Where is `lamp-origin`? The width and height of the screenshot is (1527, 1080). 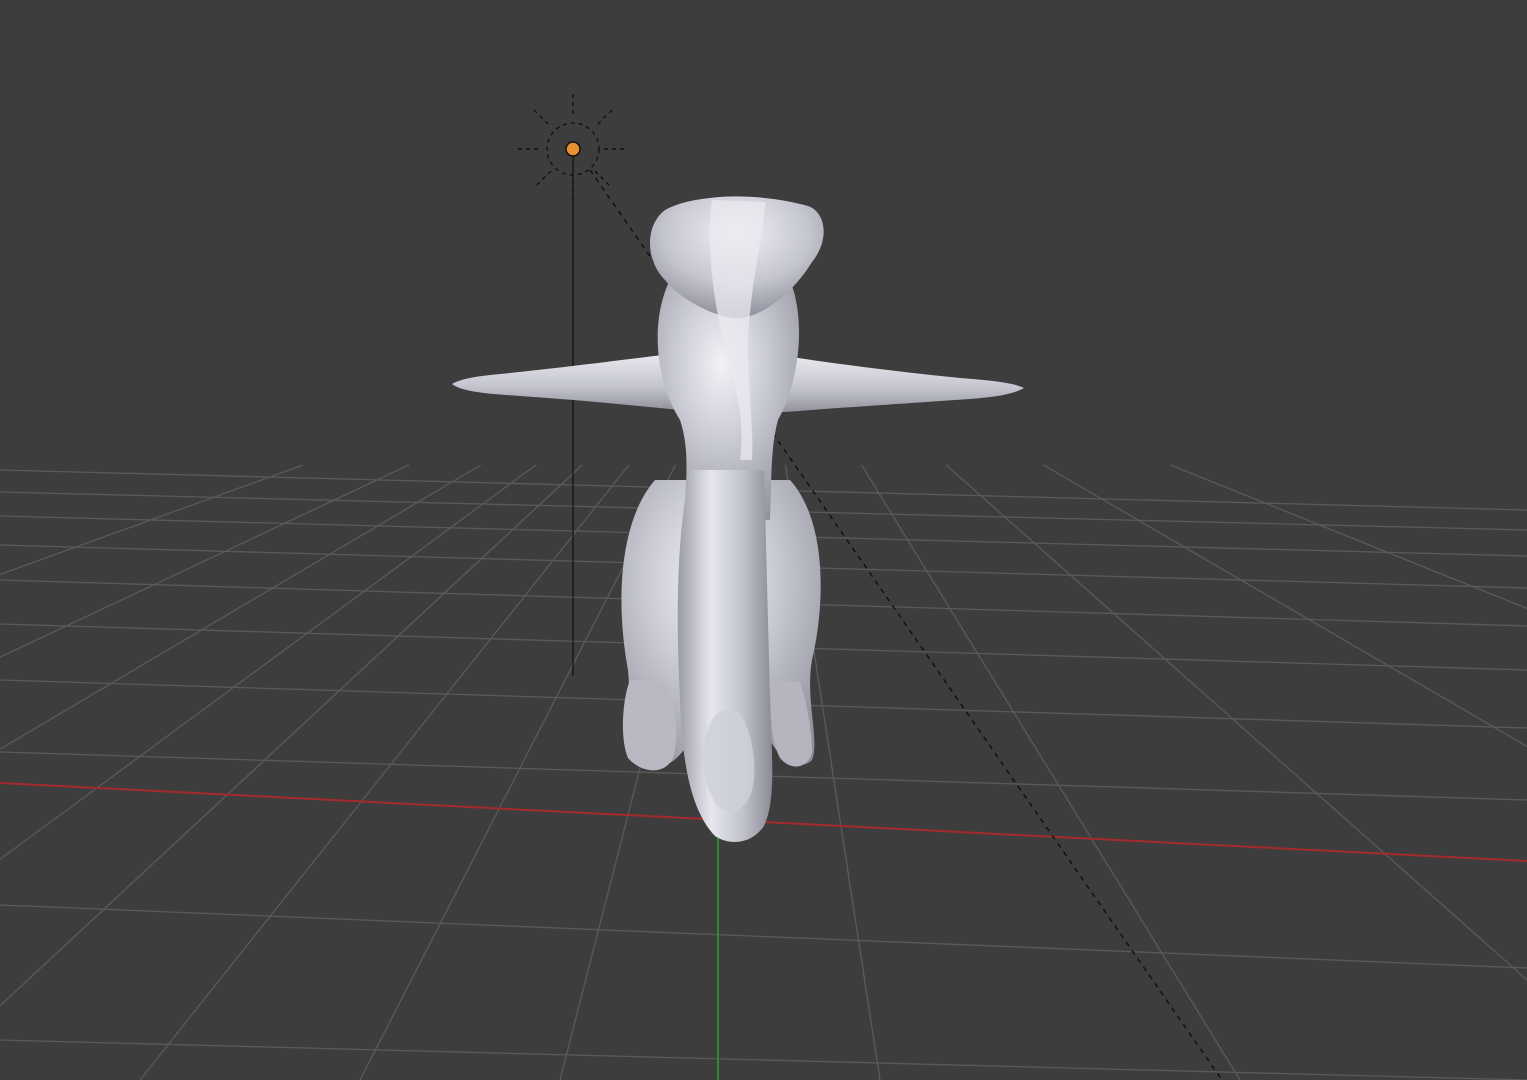 lamp-origin is located at coordinates (573, 149).